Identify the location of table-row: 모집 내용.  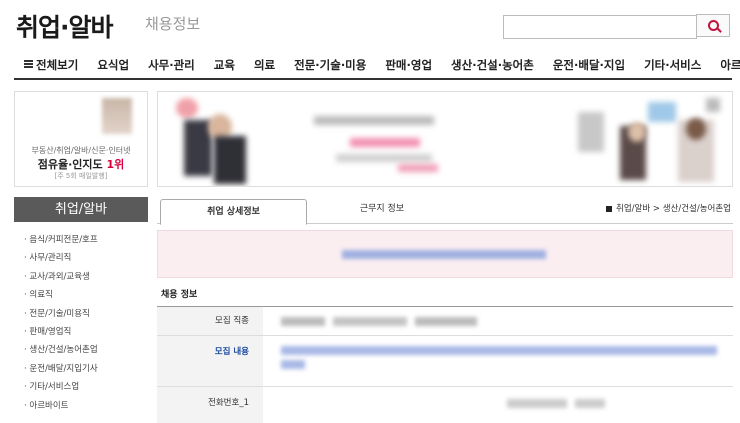
(445, 361).